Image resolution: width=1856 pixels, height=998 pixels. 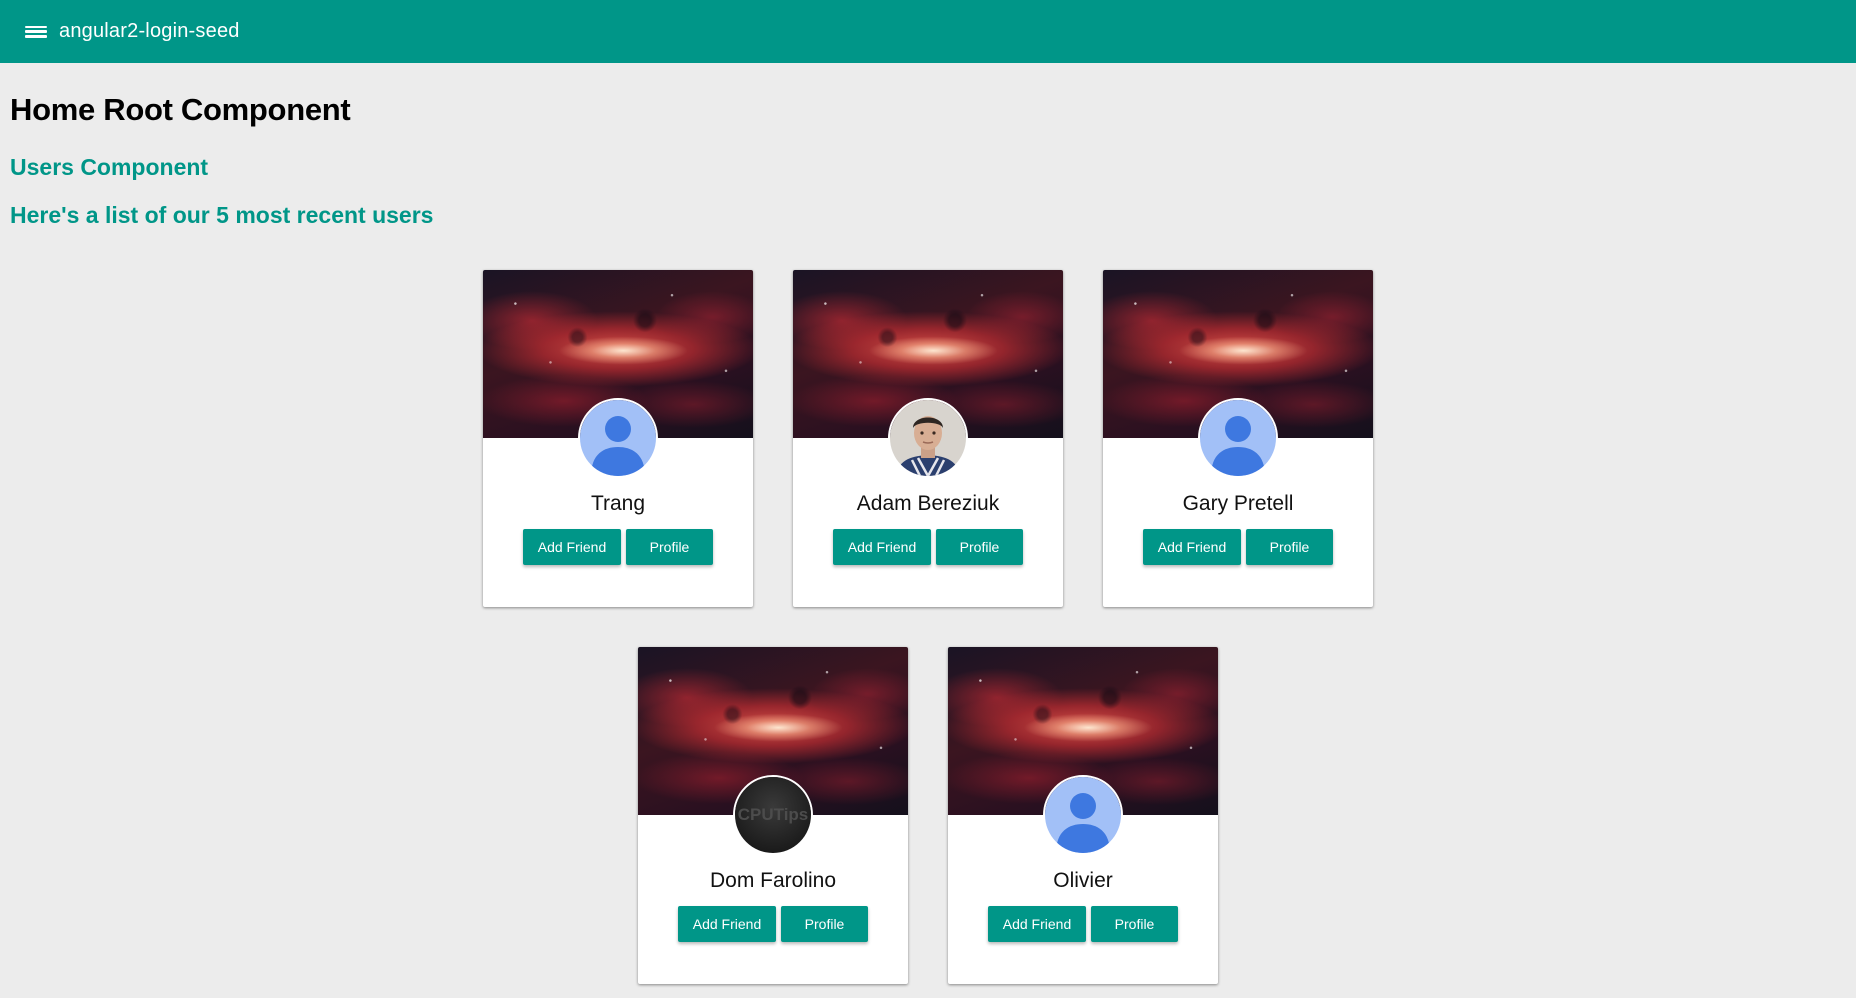 I want to click on user-name: Adam Bereziuk, so click(x=928, y=503).